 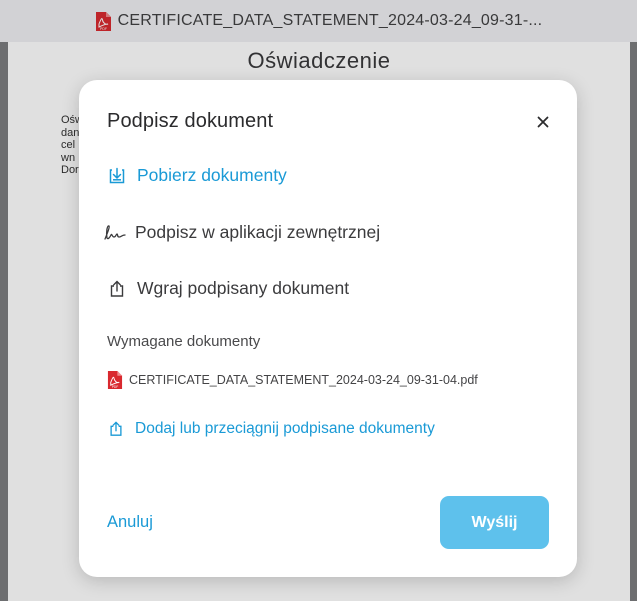 What do you see at coordinates (184, 341) in the screenshot?
I see `required-documents-heading: Wymagane dokumenty` at bounding box center [184, 341].